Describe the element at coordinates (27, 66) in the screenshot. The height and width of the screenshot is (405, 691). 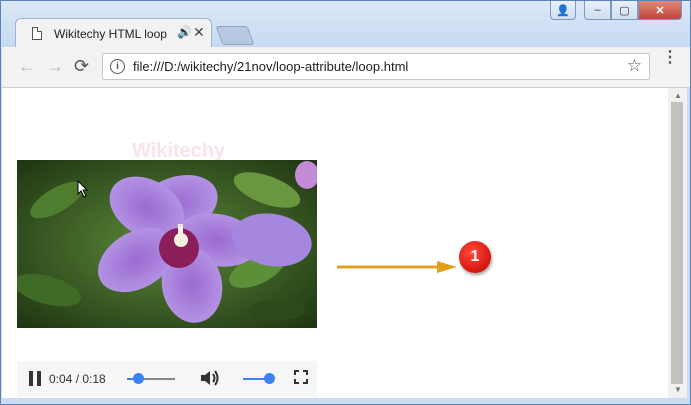
I see `back-button: ←` at that location.